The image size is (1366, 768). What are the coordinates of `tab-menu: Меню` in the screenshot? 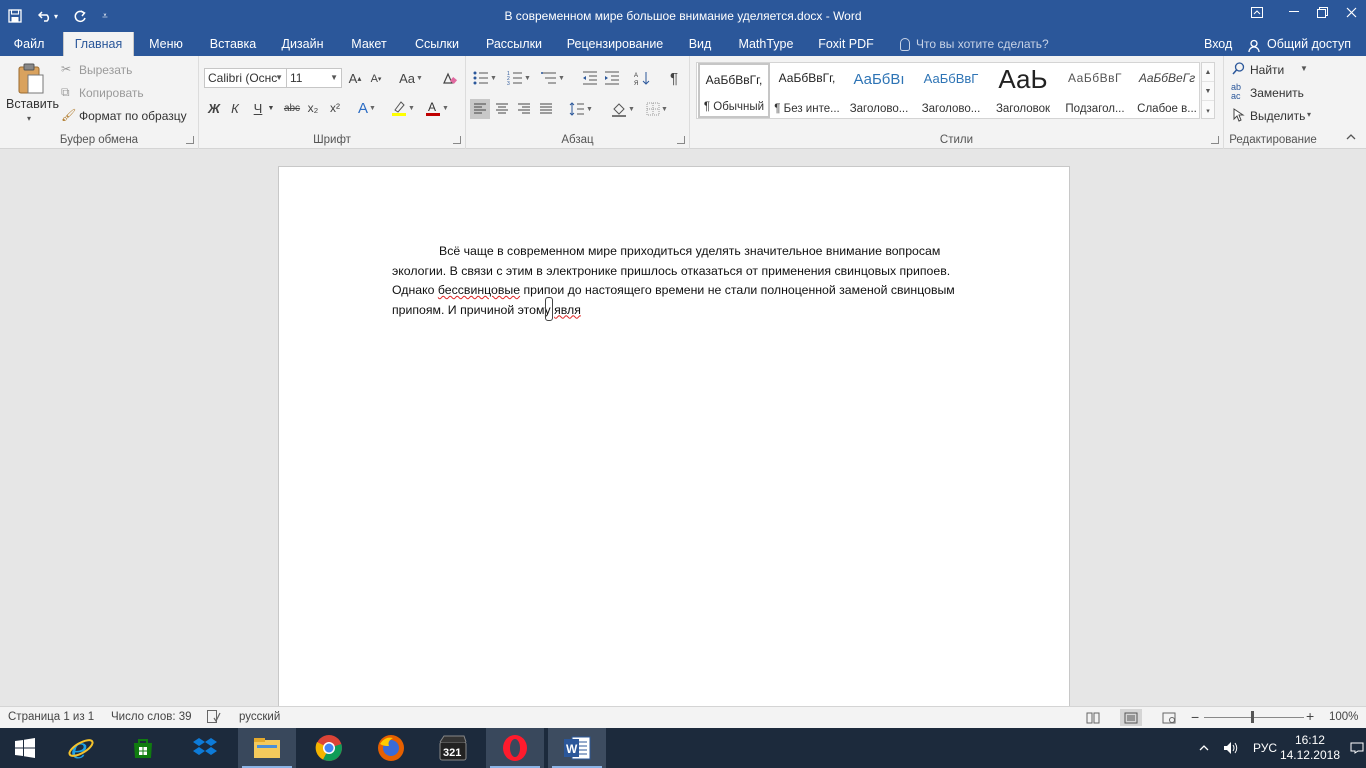 It's located at (166, 44).